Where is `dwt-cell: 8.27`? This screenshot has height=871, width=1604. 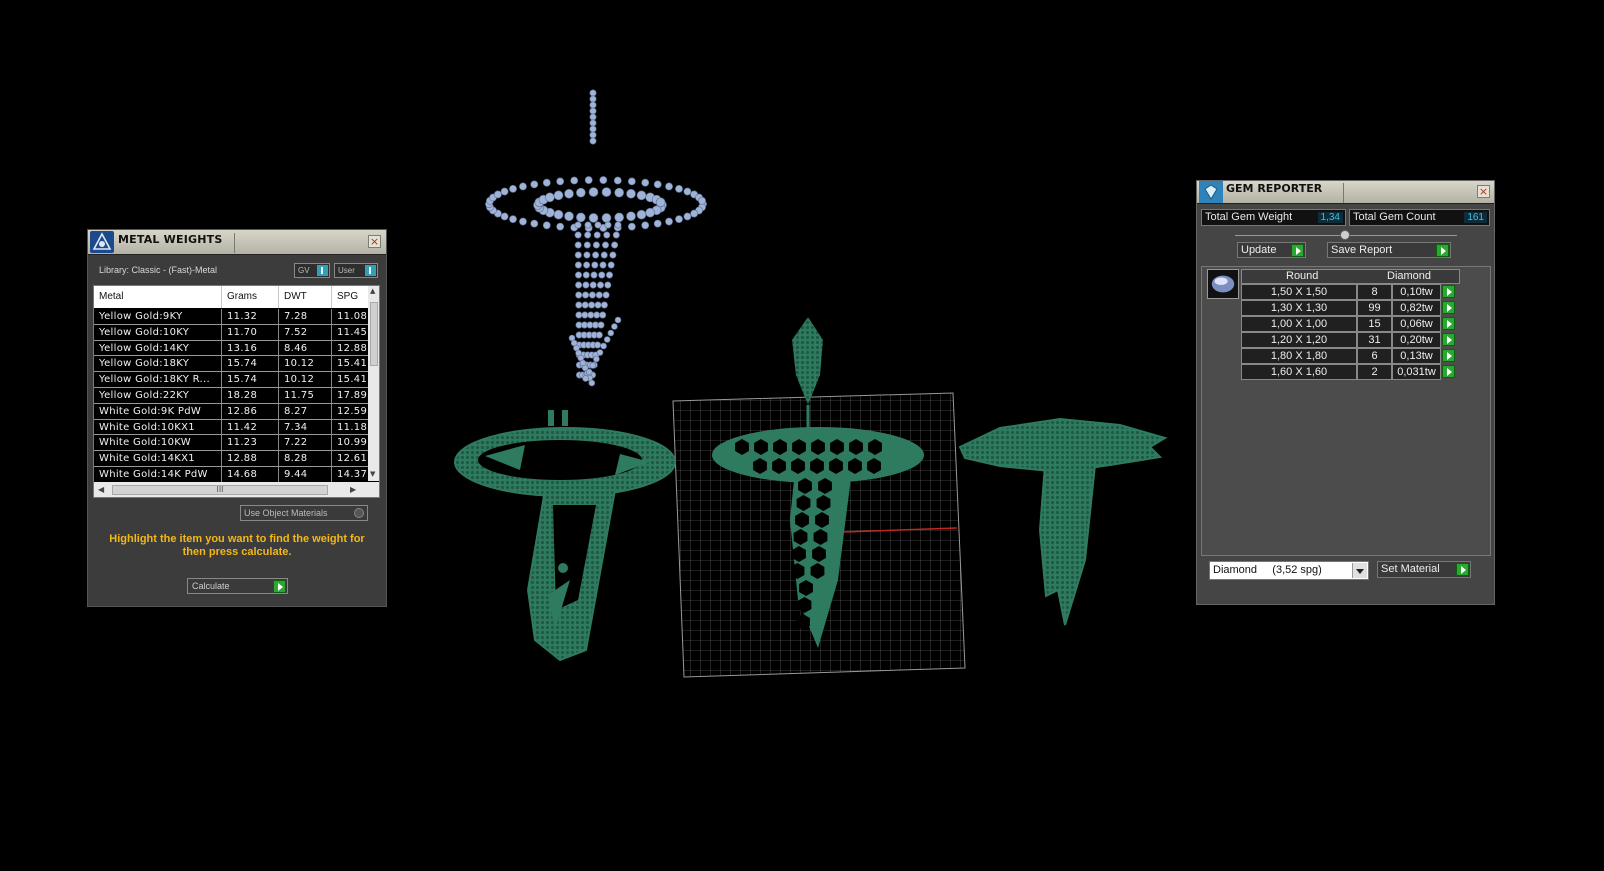 dwt-cell: 8.27 is located at coordinates (296, 411).